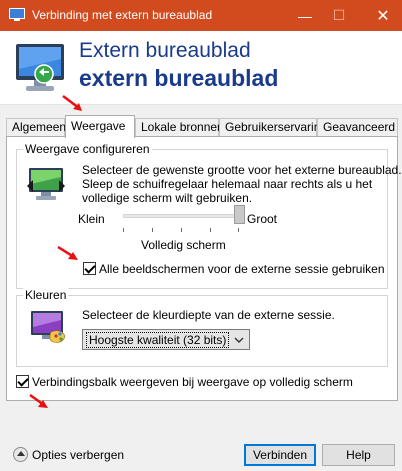  What do you see at coordinates (89, 268) in the screenshot?
I see `use-all-monitors-checkbox` at bounding box center [89, 268].